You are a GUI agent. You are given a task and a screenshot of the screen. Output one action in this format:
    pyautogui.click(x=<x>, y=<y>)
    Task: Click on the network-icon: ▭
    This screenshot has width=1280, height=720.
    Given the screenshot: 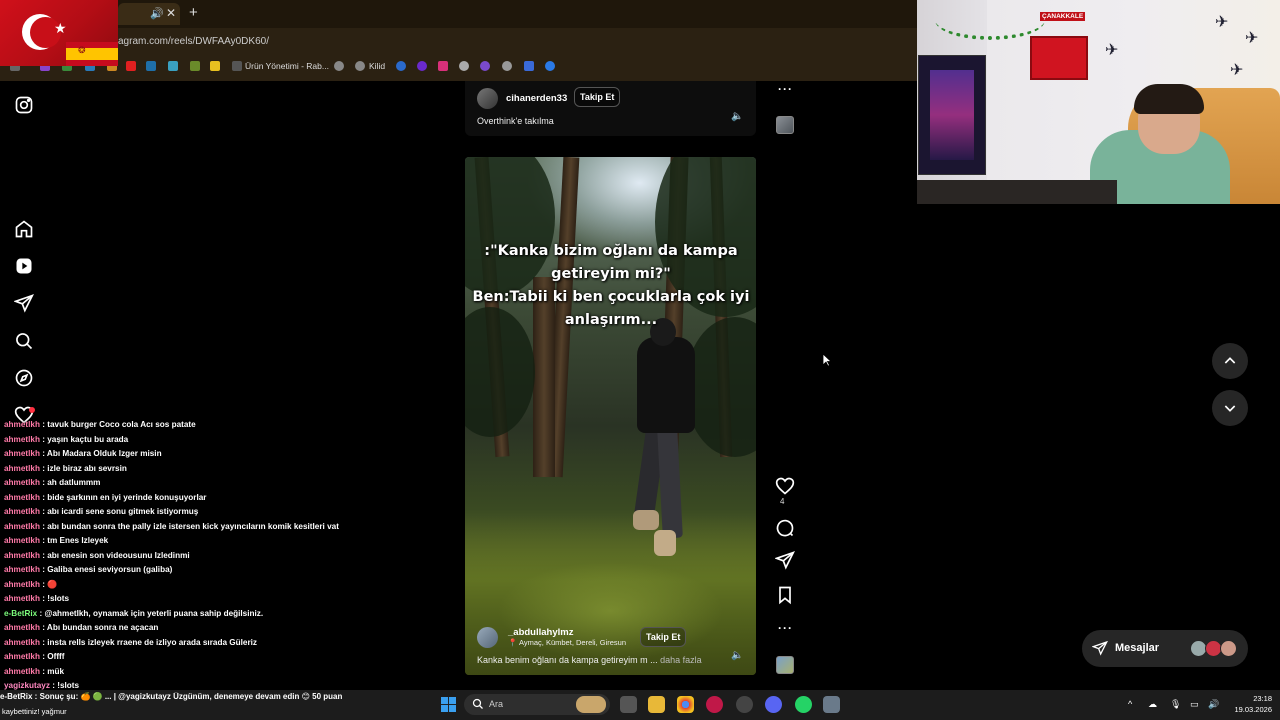 What is the action you would take?
    pyautogui.click(x=1194, y=704)
    